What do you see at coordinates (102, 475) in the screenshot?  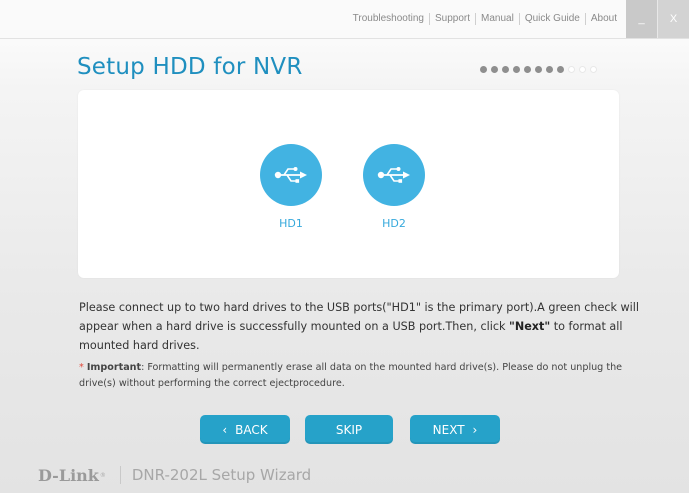 I see `registered-mark-icon: ®` at bounding box center [102, 475].